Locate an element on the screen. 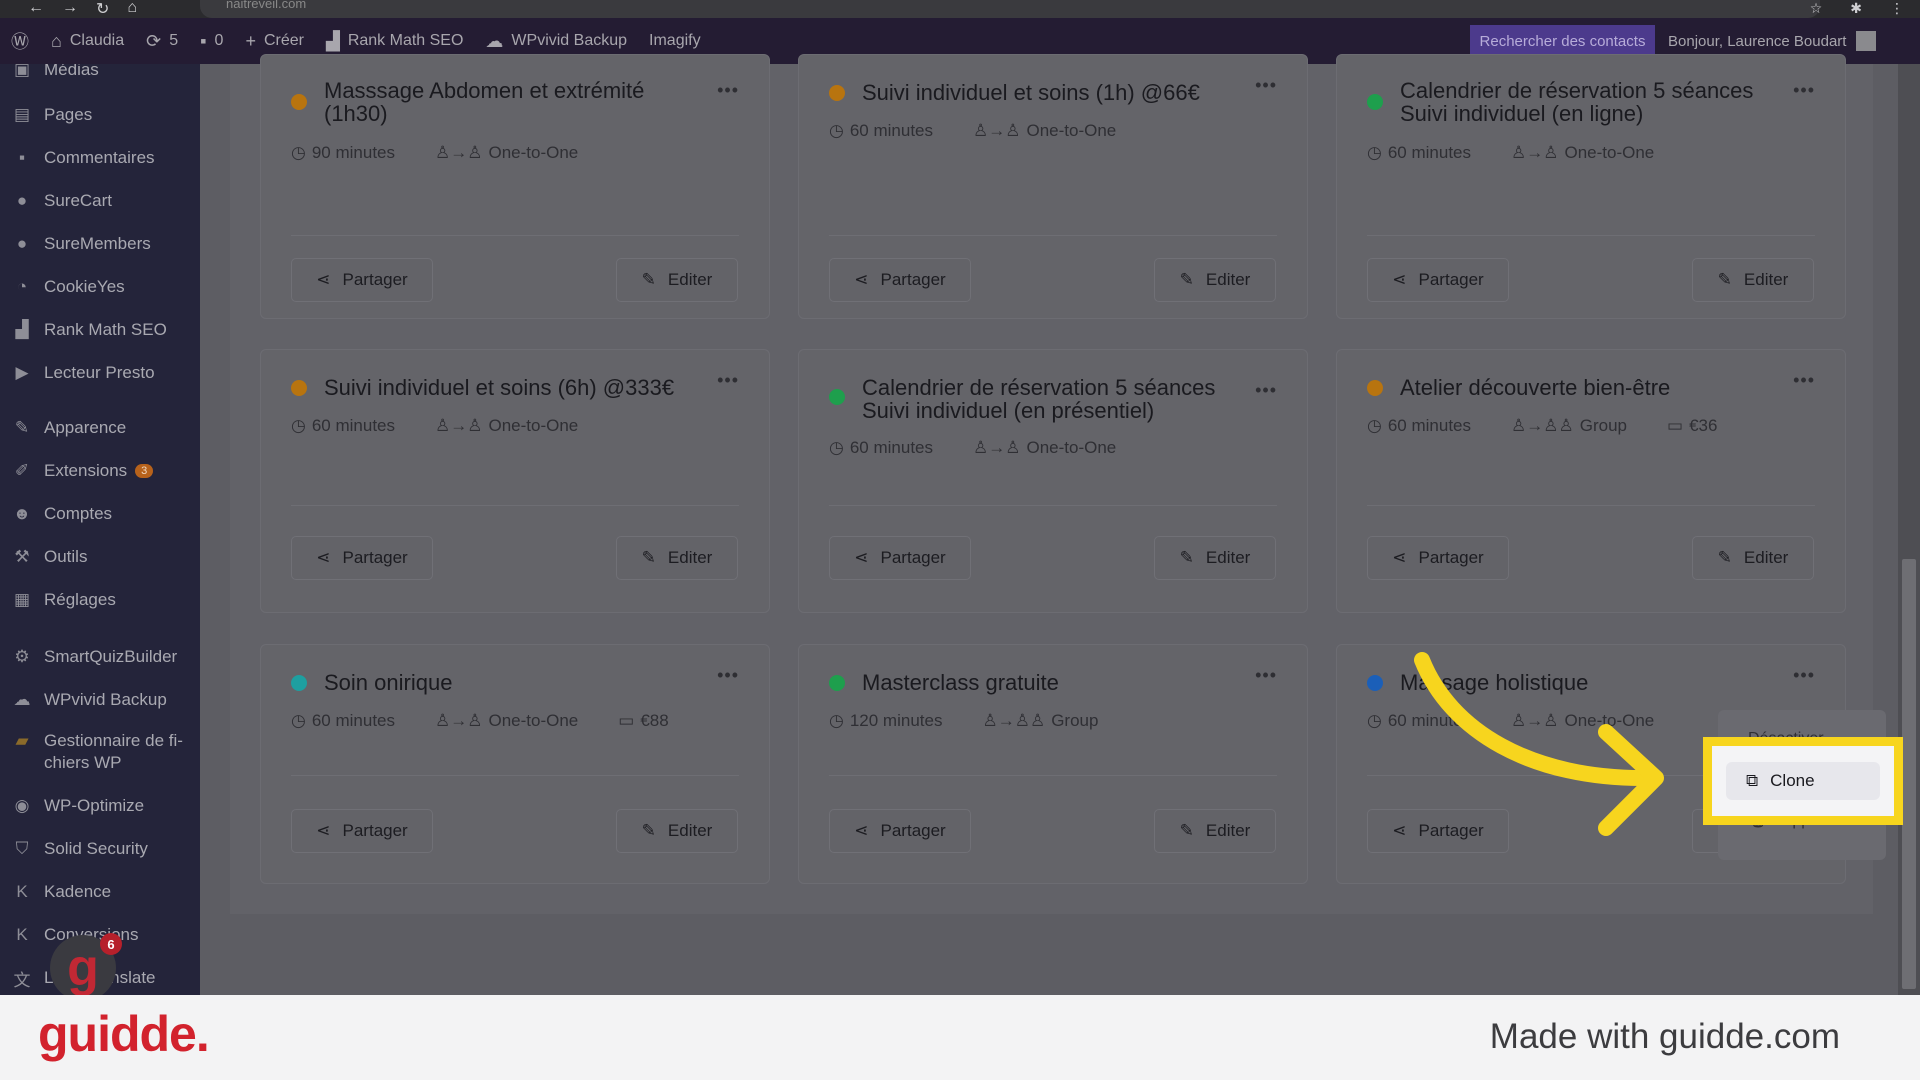 Image resolution: width=1920 pixels, height=1080 pixels. sidebar-item-file-manager: ▰ Gestionnaire de fi- chiers WP is located at coordinates (100, 752).